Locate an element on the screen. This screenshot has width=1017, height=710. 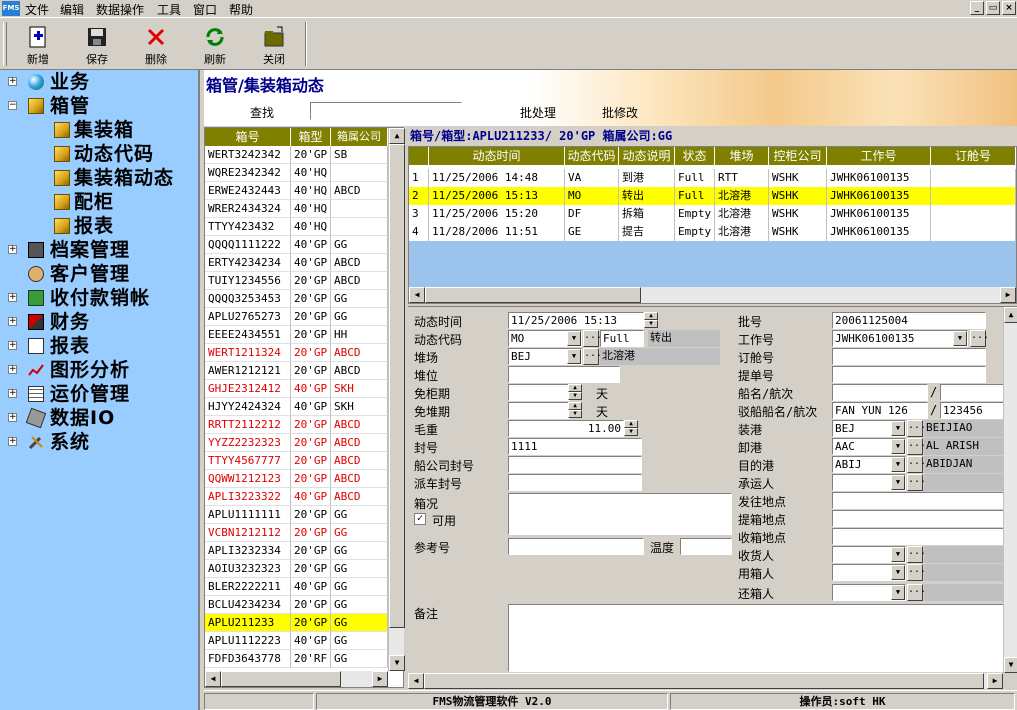
list-item: APLU1111111 20'GP GG is located at coordinates (296, 515).